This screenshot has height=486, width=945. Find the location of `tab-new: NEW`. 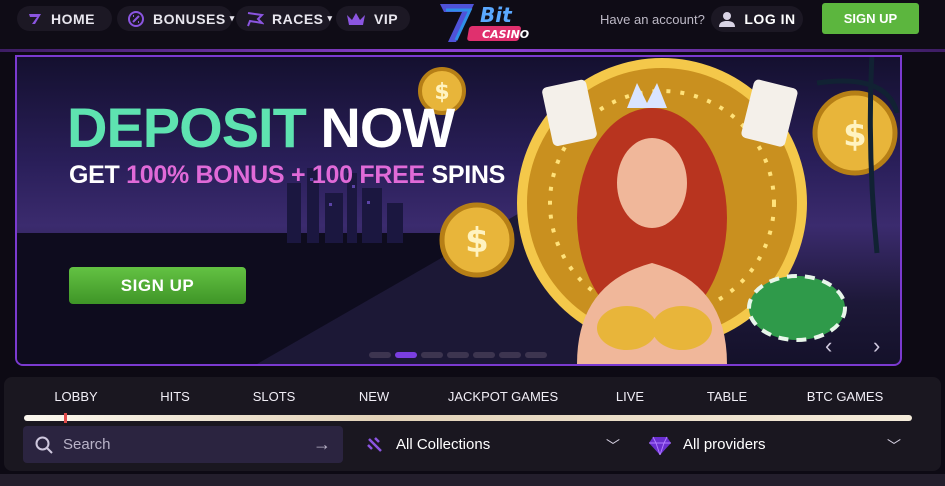

tab-new: NEW is located at coordinates (374, 396).